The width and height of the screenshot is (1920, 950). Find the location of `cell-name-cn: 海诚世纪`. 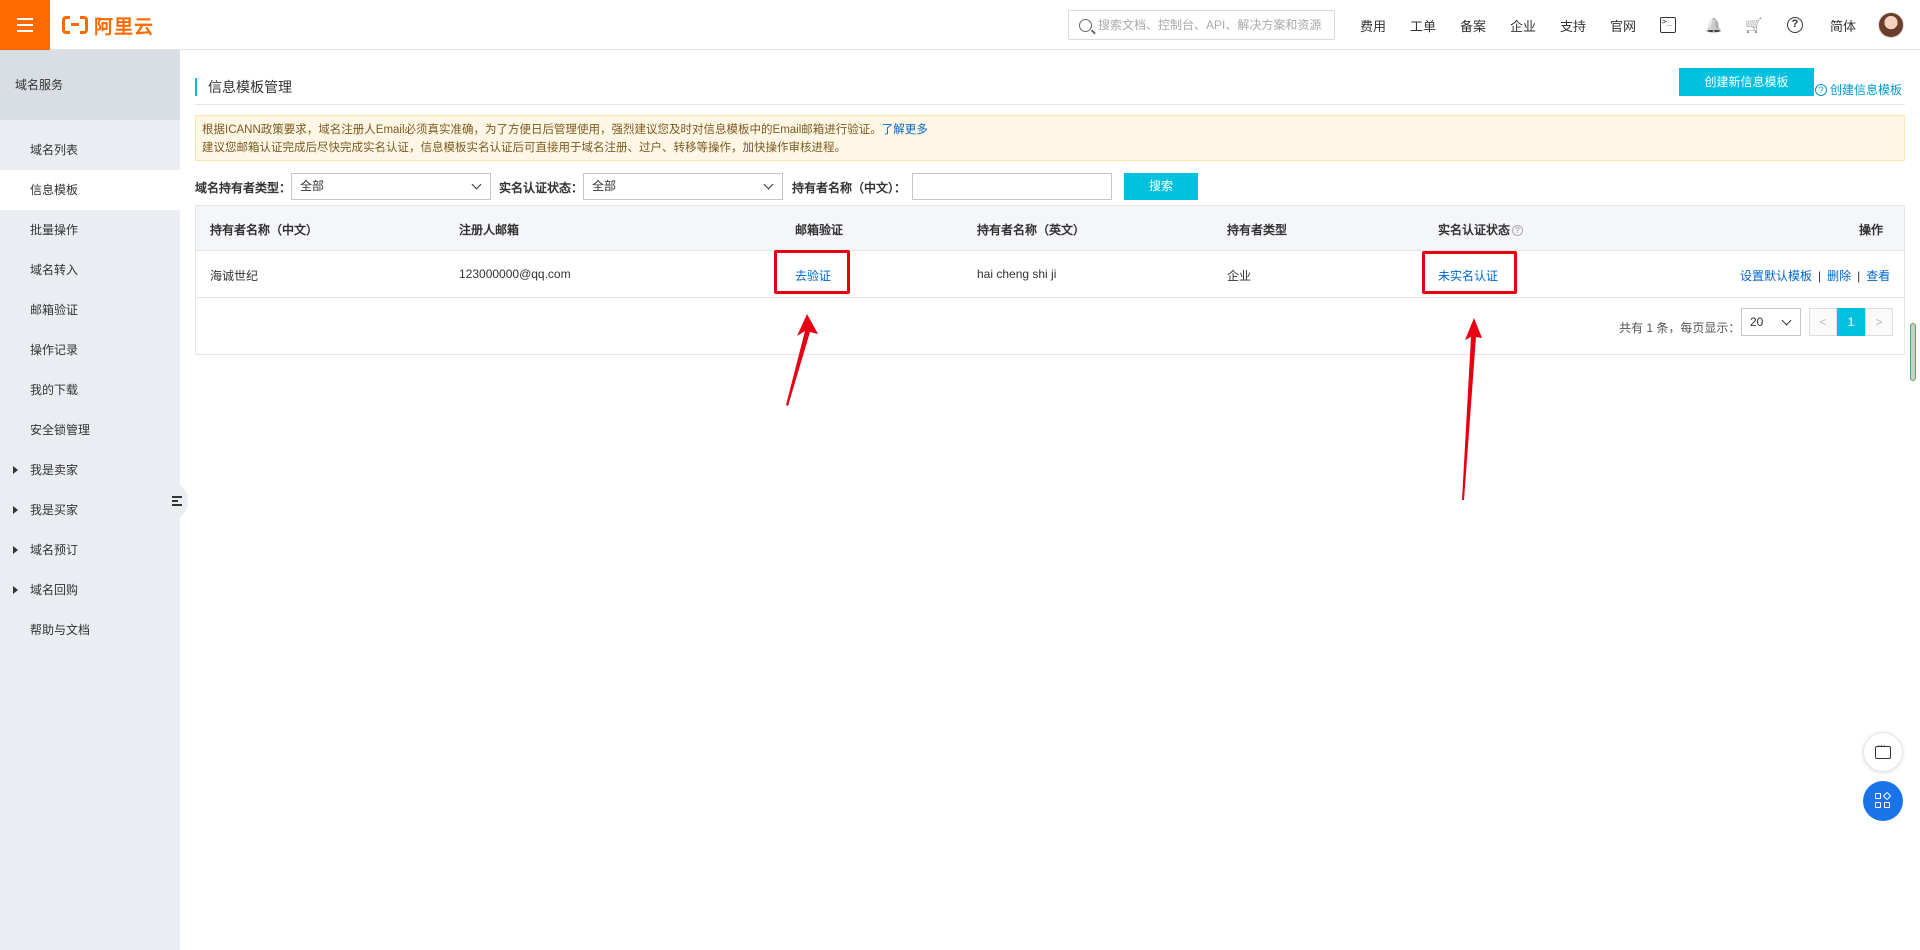

cell-name-cn: 海诚世纪 is located at coordinates (234, 276).